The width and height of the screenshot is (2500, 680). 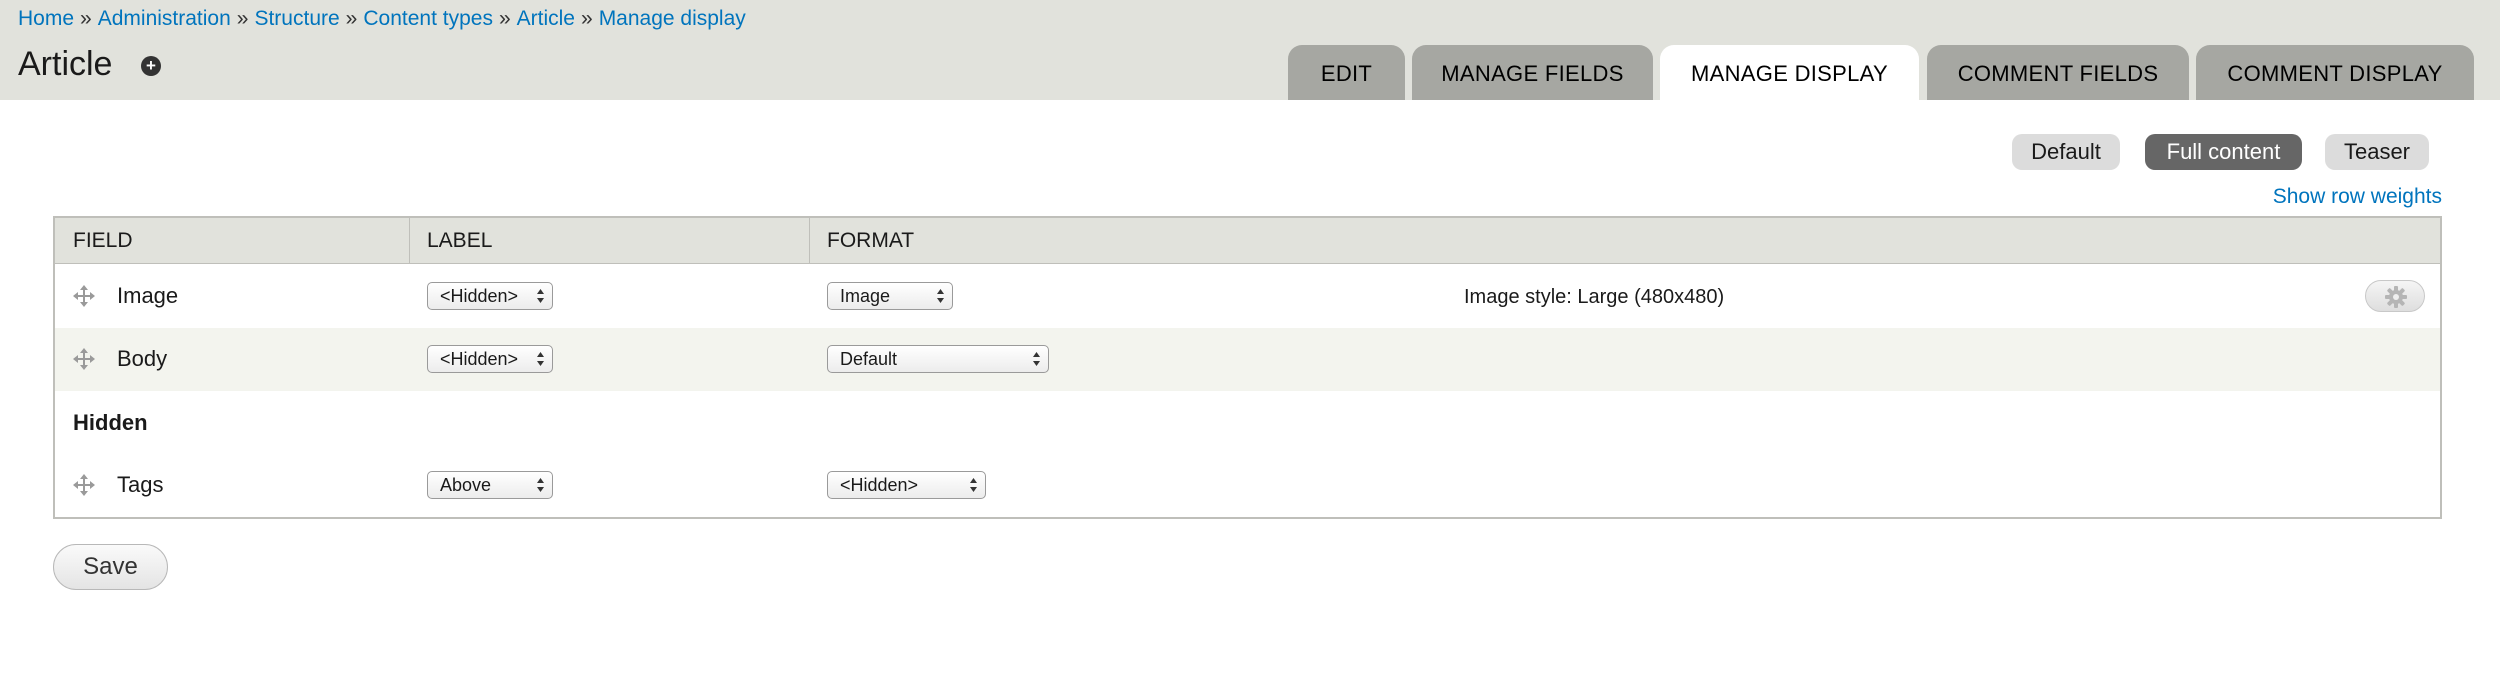 I want to click on field-name: Tags, so click(x=140, y=484).